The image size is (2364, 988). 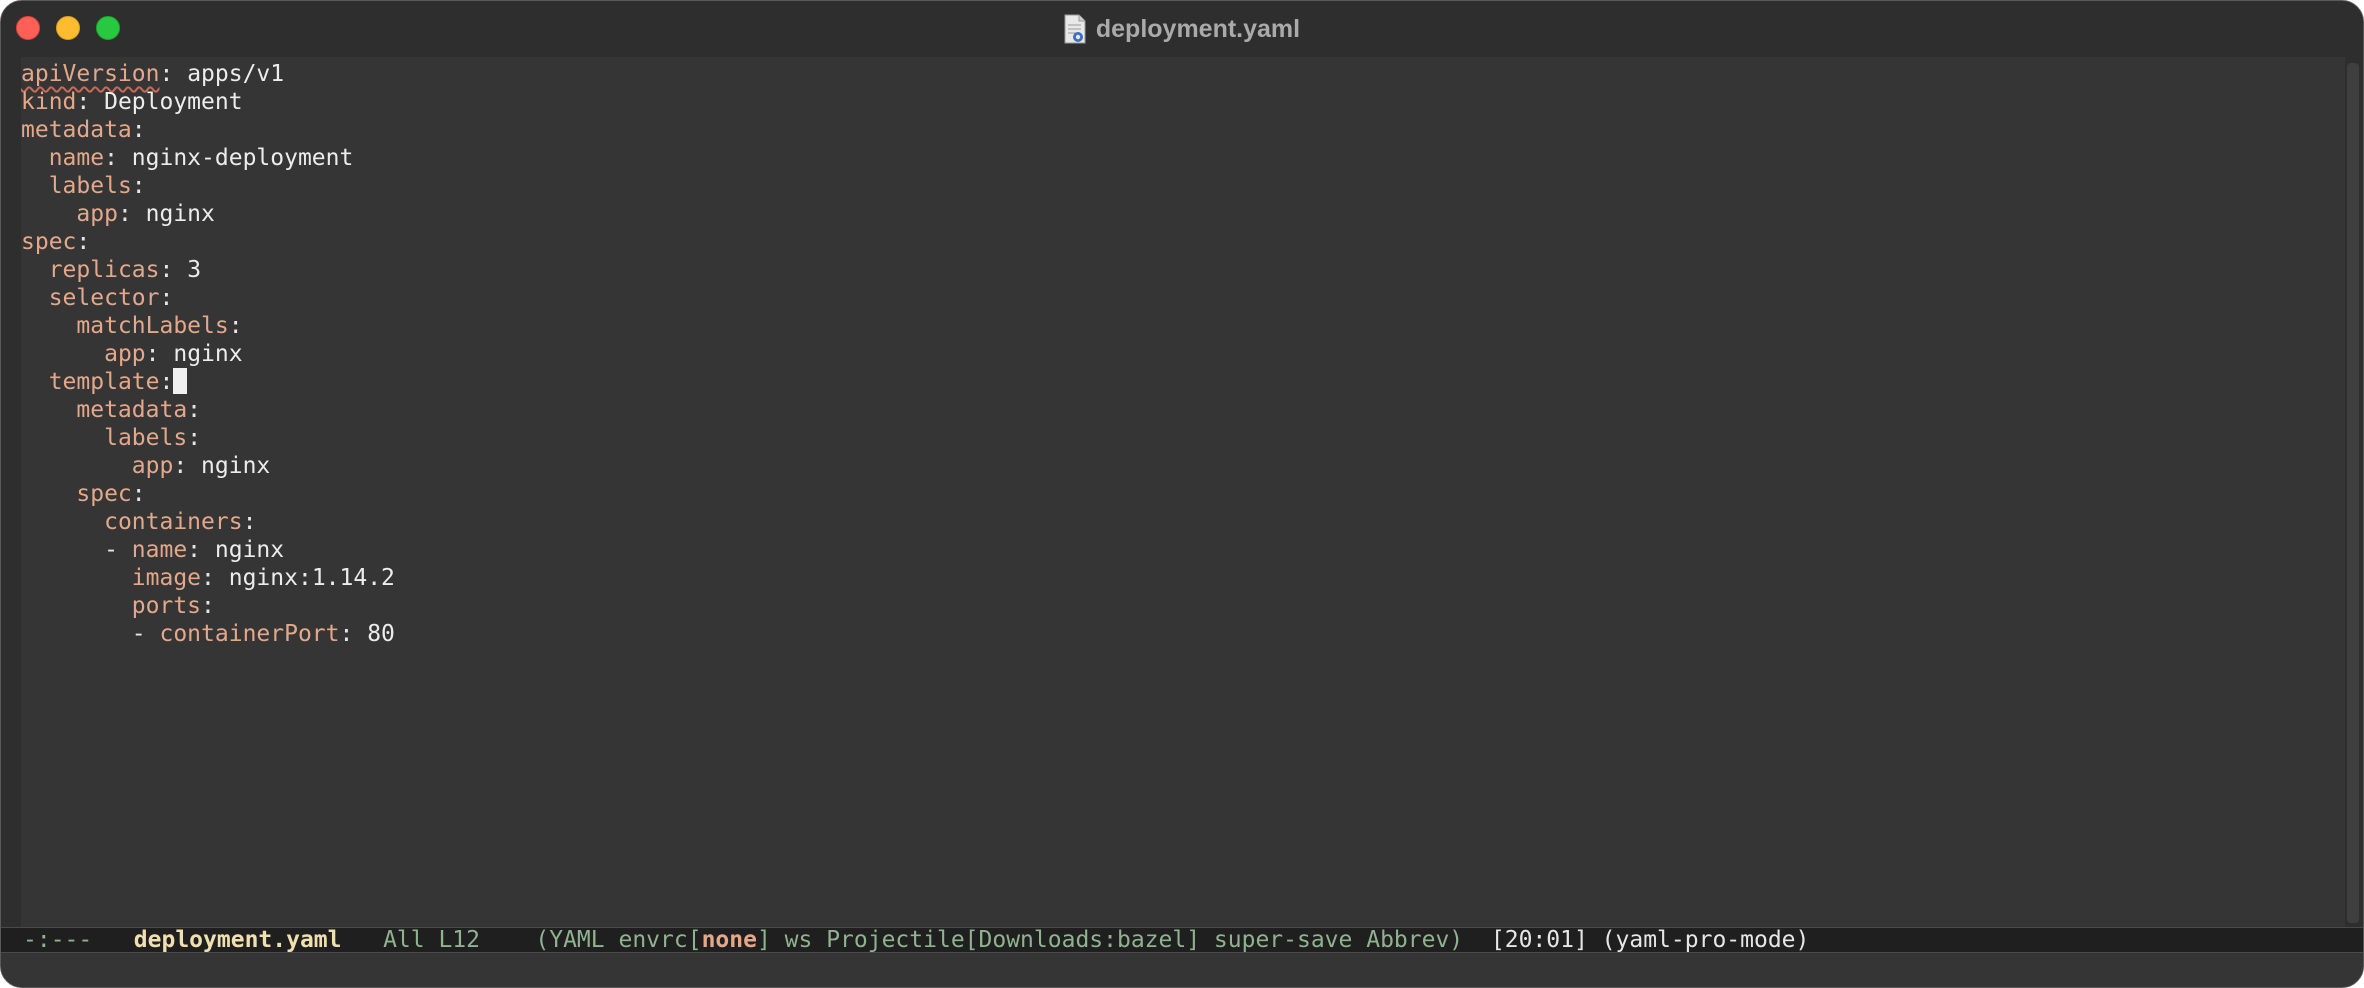 What do you see at coordinates (2353, 493) in the screenshot?
I see `vertical-scrollbar` at bounding box center [2353, 493].